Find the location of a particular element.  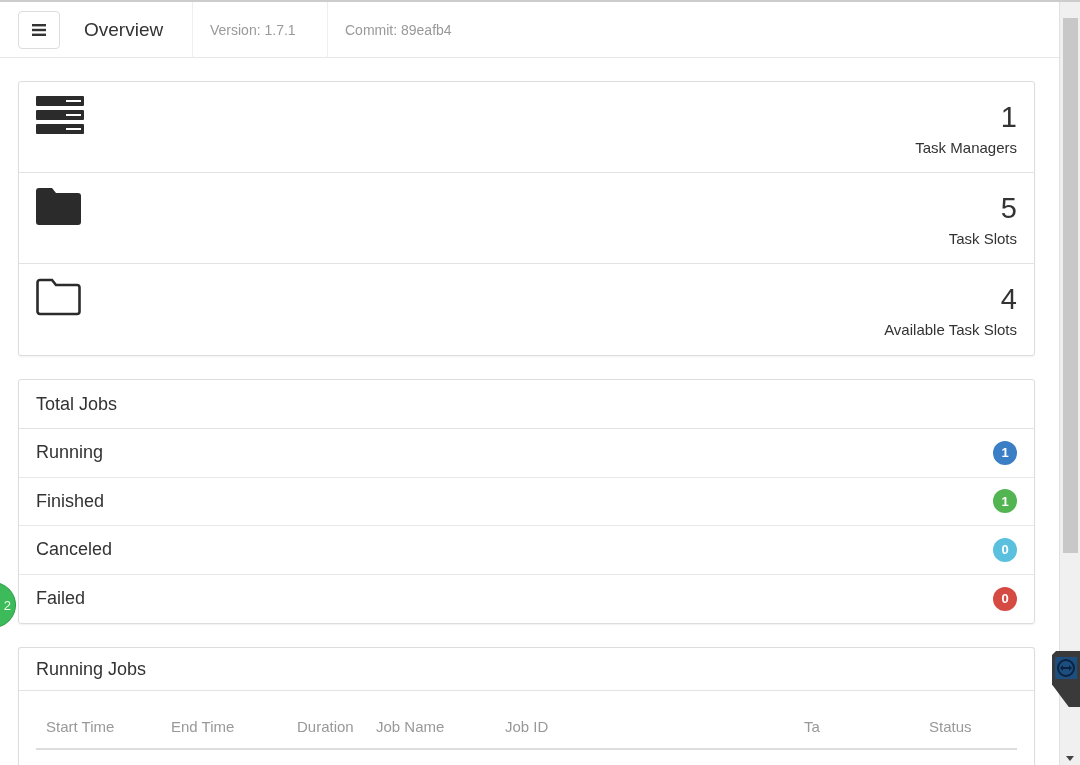

side-widget is located at coordinates (1066, 679).